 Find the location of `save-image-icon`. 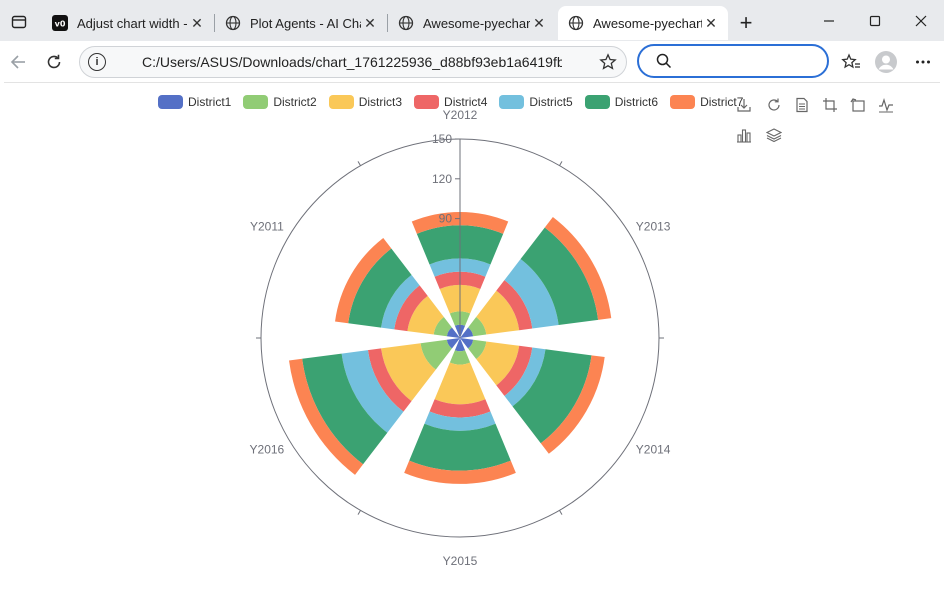

save-image-icon is located at coordinates (744, 105).